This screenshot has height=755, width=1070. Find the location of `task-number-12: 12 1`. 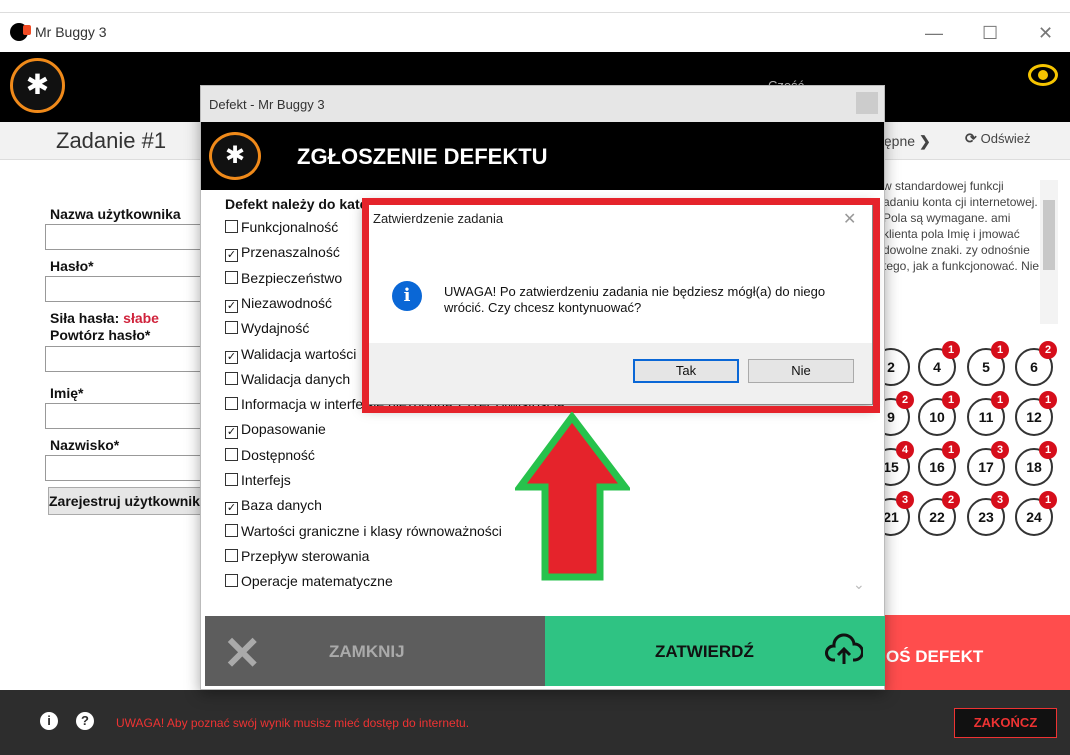

task-number-12: 12 1 is located at coordinates (1036, 413).